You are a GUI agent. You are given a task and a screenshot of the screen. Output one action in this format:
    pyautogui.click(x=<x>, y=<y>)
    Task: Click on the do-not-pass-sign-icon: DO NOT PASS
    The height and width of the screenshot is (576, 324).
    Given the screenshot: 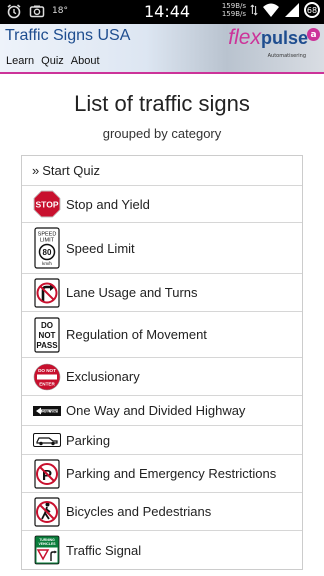 What is the action you would take?
    pyautogui.click(x=47, y=334)
    